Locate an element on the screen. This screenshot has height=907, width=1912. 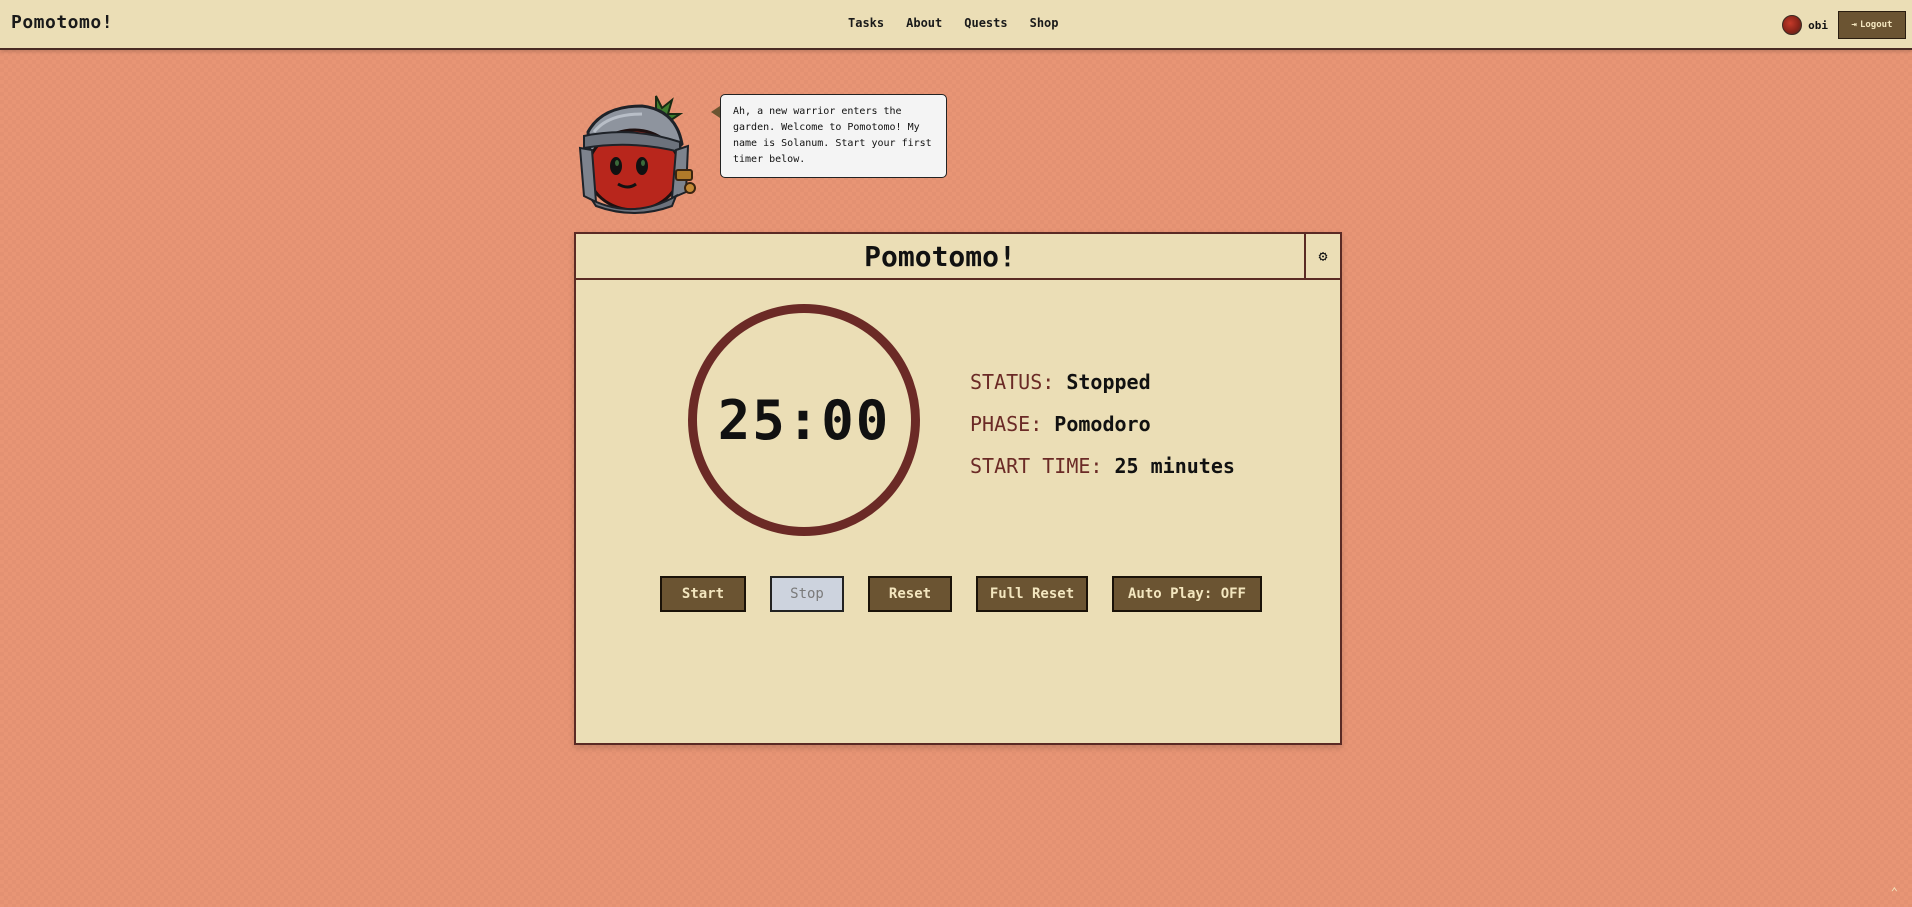
brand-logo: Pomotomo! is located at coordinates (62, 22).